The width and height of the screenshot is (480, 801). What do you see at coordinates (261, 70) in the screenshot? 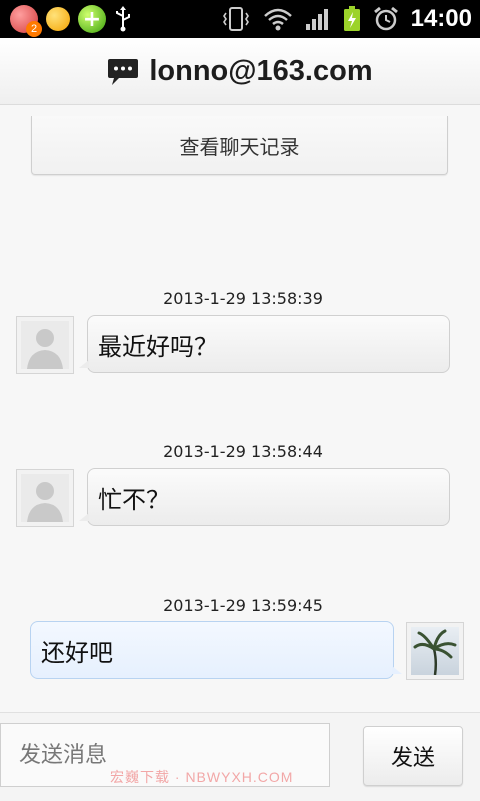
I see `chat-title: lonno@163.com` at bounding box center [261, 70].